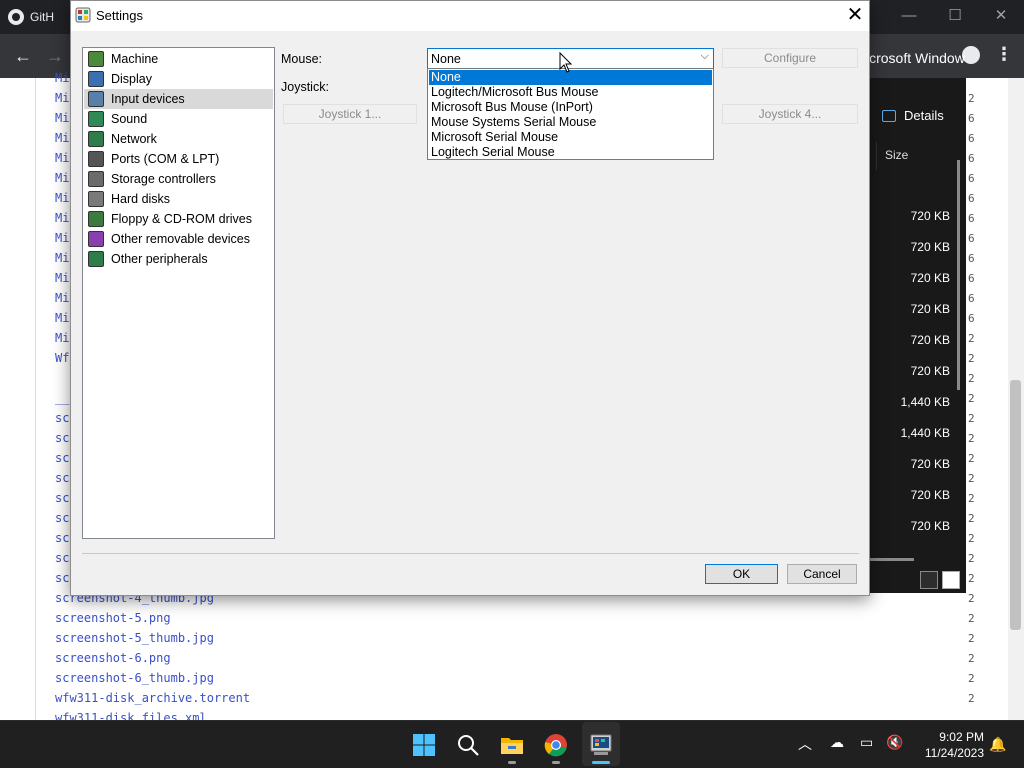  Describe the element at coordinates (178, 119) in the screenshot. I see `category-item-sound: Sound` at that location.